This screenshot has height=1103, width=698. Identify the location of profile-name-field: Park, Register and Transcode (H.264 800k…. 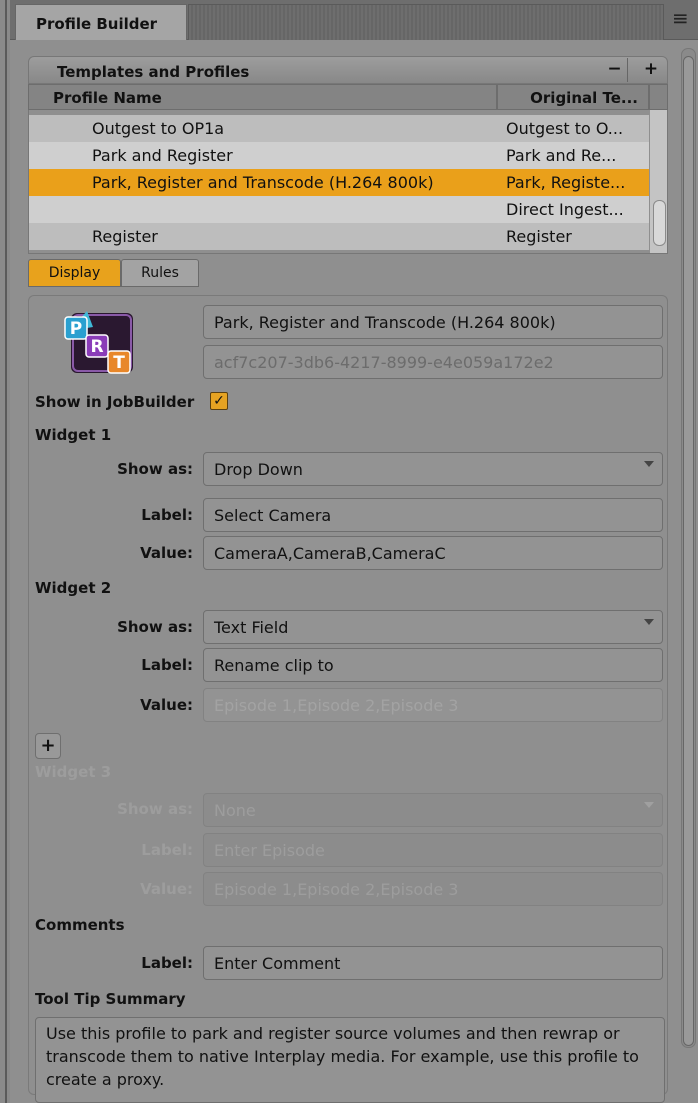
(433, 322).